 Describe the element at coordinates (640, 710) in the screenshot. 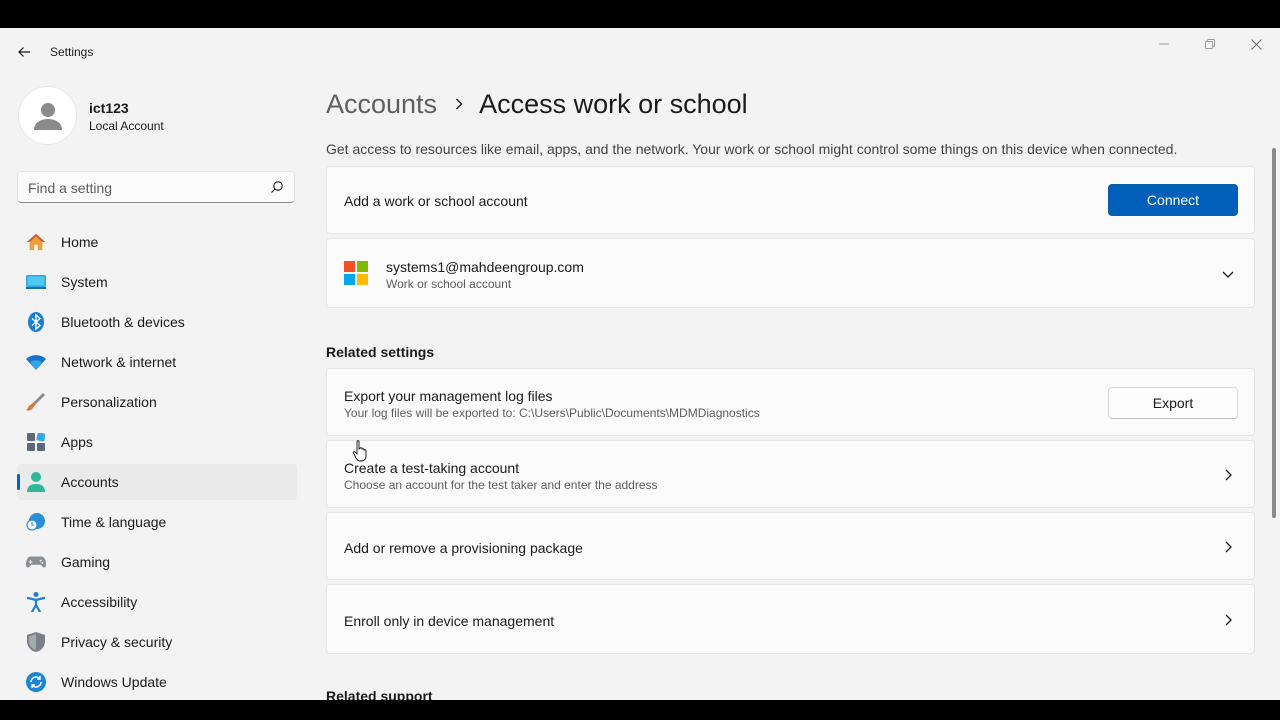

I see `bottom-letterbox` at that location.